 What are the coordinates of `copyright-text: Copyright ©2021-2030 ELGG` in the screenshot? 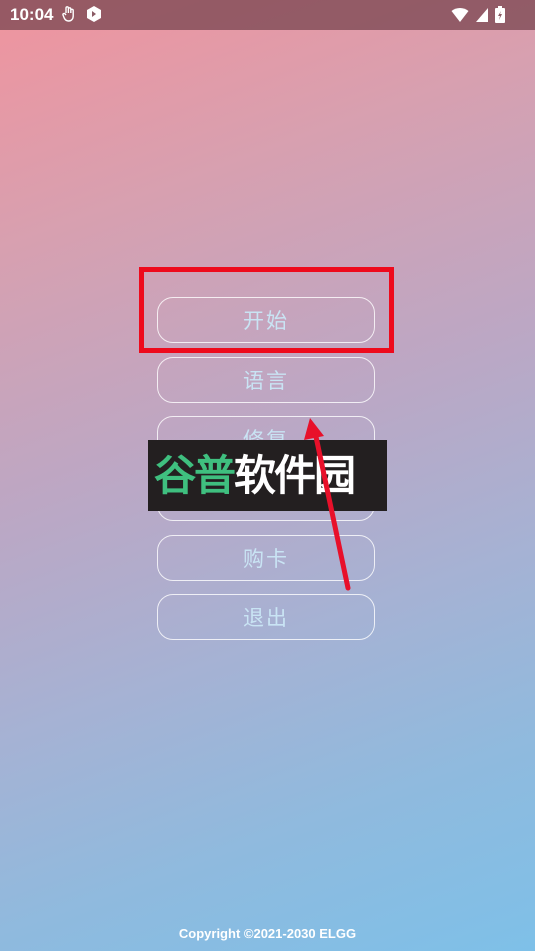 It's located at (267, 933).